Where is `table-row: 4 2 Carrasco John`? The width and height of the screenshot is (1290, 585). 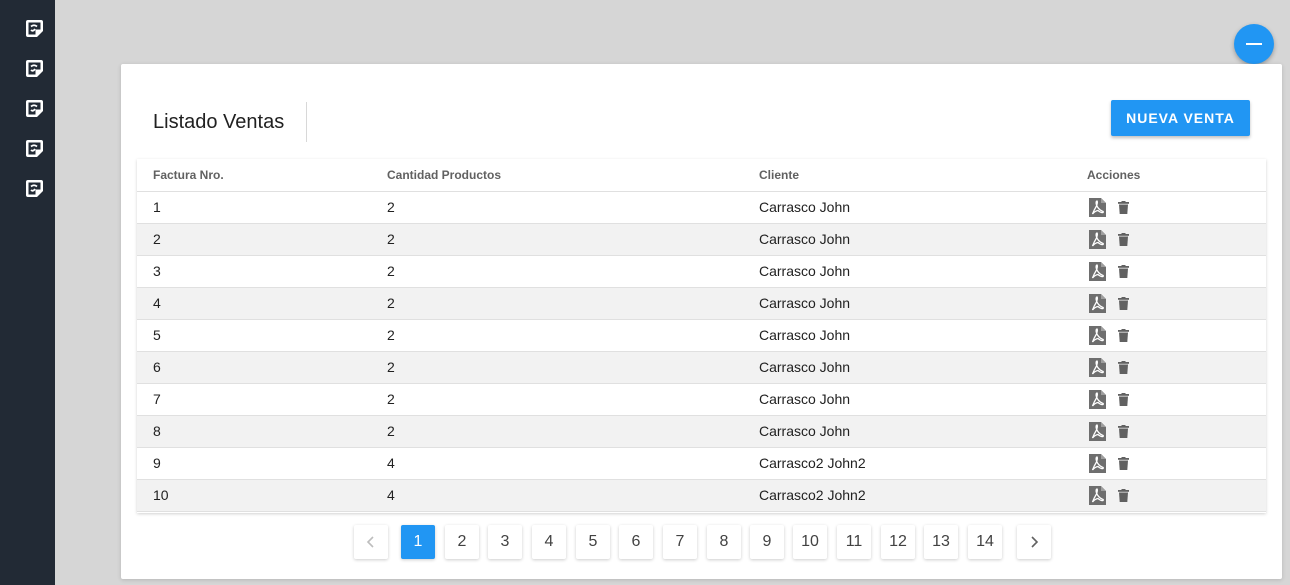 table-row: 4 2 Carrasco John is located at coordinates (701, 303).